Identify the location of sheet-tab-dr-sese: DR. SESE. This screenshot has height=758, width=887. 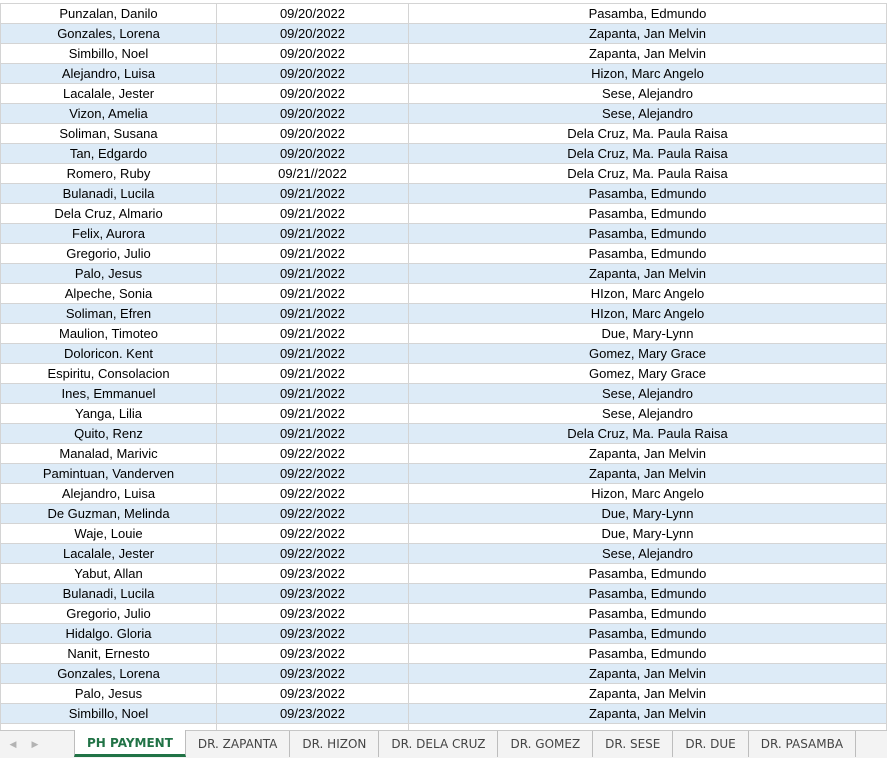
(633, 744).